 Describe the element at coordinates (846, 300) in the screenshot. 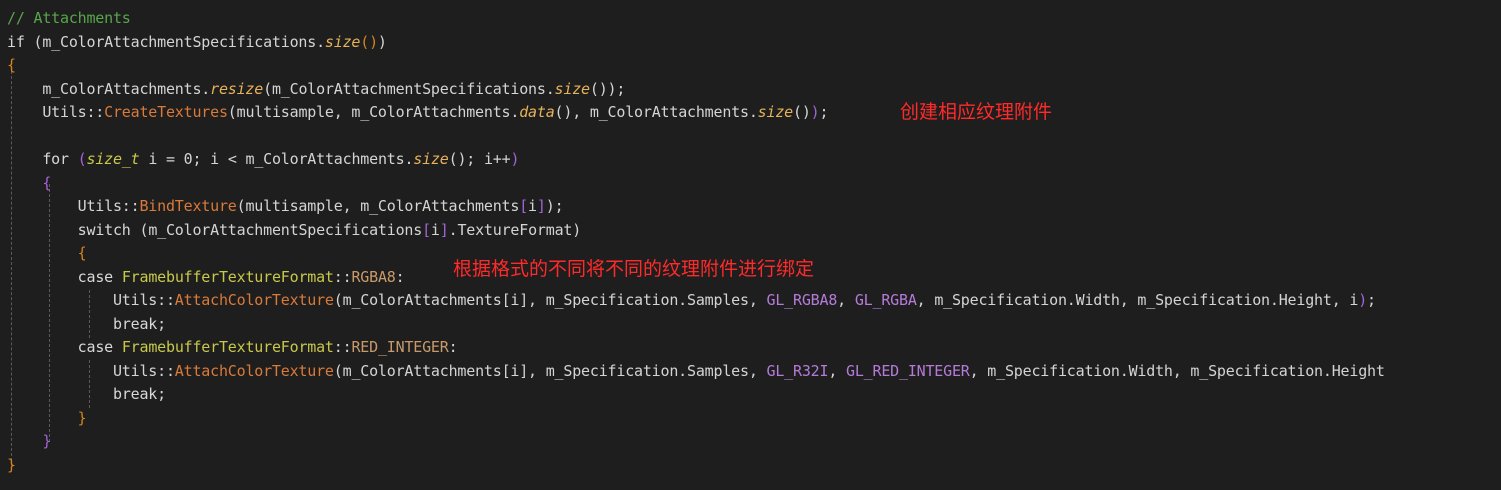

I see `code-token: ,` at that location.